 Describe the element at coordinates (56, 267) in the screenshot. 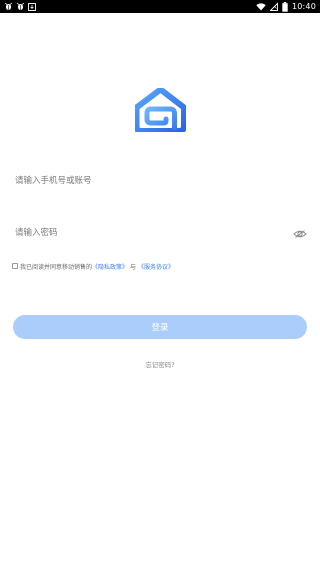

I see `agreement-prefix: 我已阅读并同意移动销售的` at that location.